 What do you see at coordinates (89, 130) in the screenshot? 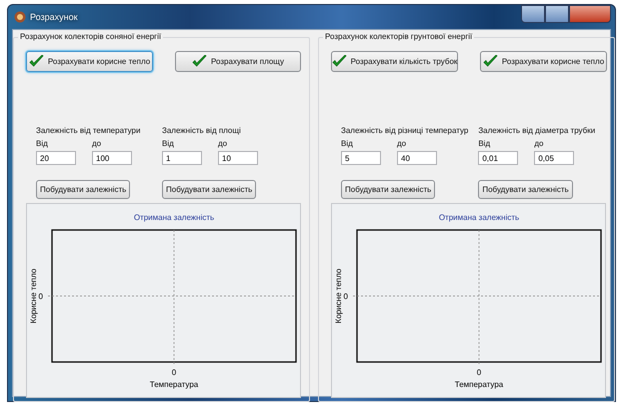
I see `parameter-label: Залежність від температури` at bounding box center [89, 130].